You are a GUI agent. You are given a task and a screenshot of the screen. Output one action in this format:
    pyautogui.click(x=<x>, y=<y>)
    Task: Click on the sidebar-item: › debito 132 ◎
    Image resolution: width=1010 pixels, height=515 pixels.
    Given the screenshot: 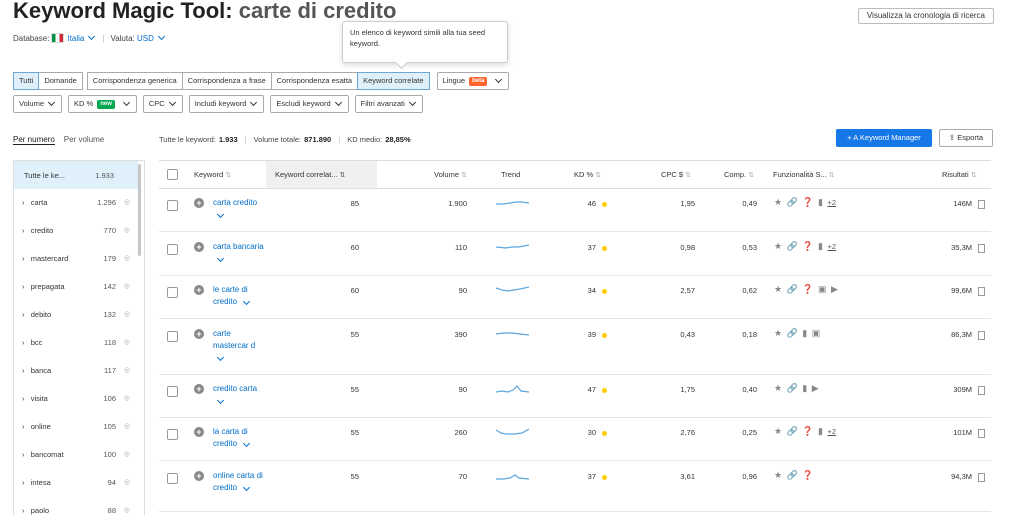 What is the action you would take?
    pyautogui.click(x=76, y=315)
    